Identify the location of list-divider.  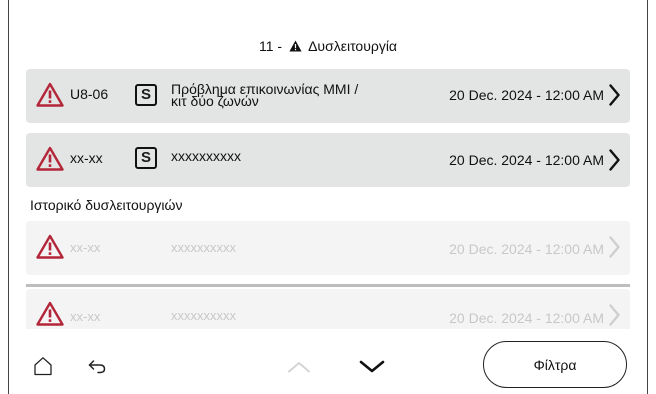
(328, 285).